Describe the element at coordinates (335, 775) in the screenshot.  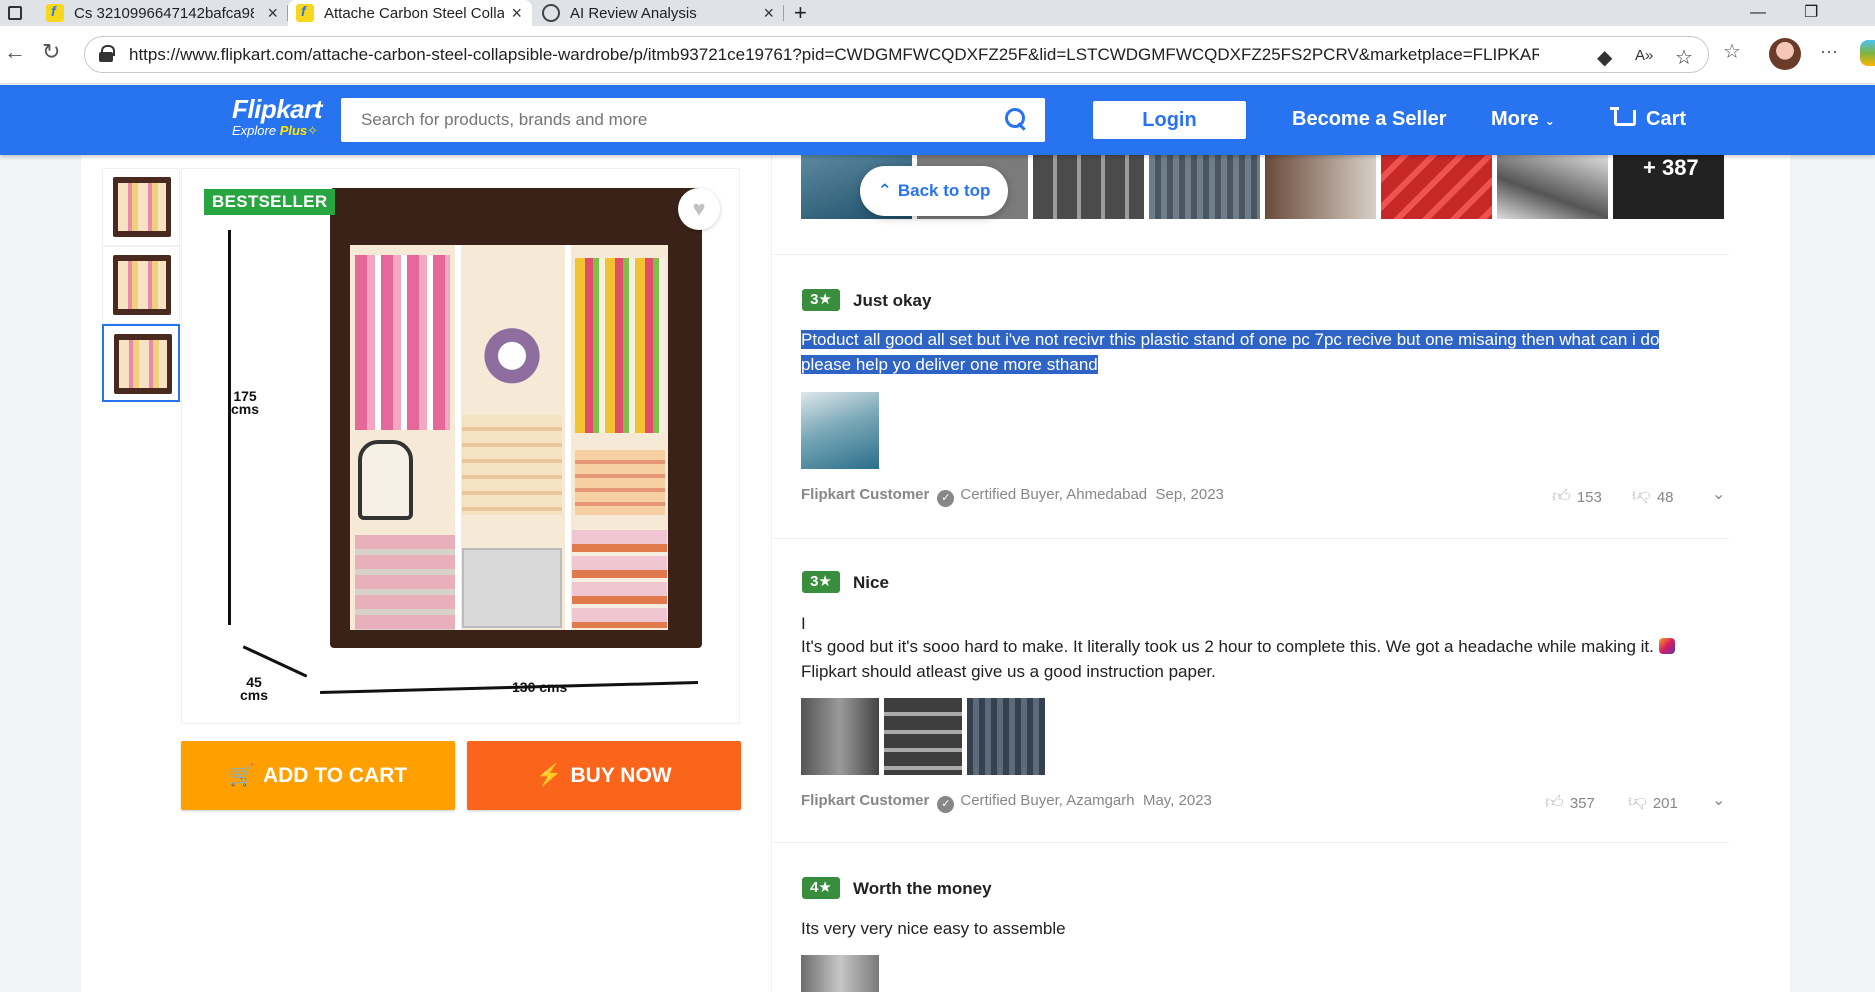
I see `add-to-cart-label: ADD TO CART` at that location.